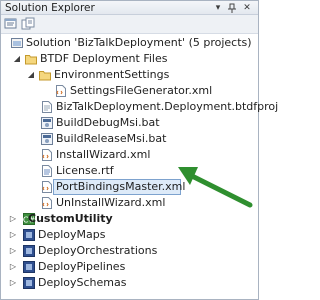  What do you see at coordinates (232, 8) in the screenshot?
I see `pin-icon` at bounding box center [232, 8].